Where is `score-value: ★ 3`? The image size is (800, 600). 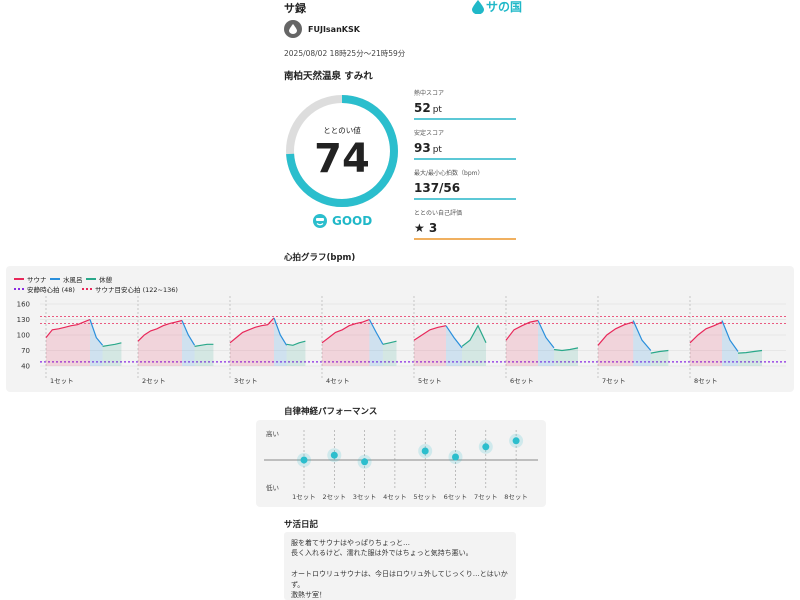 score-value: ★ 3 is located at coordinates (426, 228).